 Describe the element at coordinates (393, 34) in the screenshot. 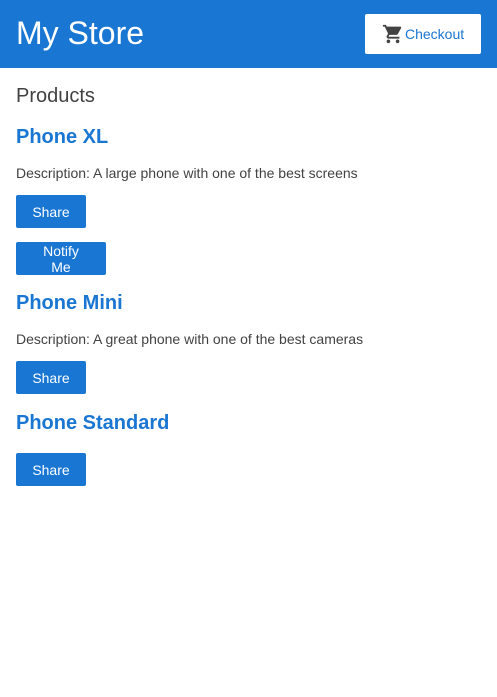

I see `shopping-cart-icon` at that location.